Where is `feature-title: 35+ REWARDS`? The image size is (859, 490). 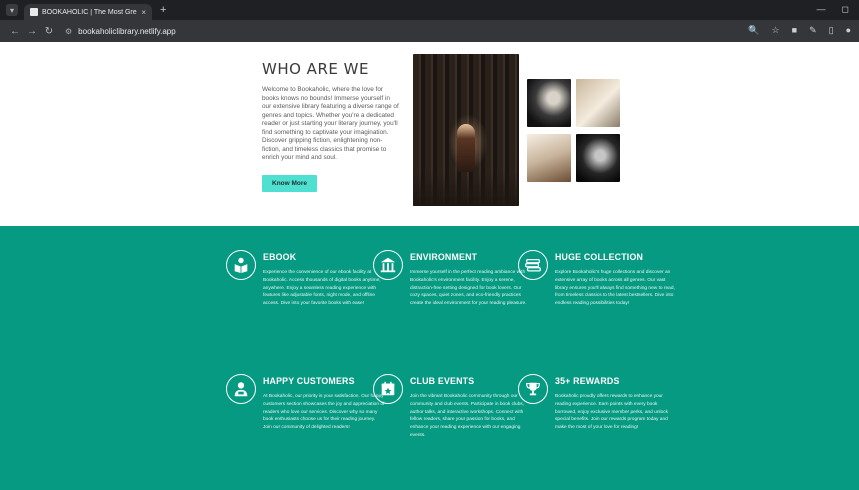 feature-title: 35+ REWARDS is located at coordinates (587, 381).